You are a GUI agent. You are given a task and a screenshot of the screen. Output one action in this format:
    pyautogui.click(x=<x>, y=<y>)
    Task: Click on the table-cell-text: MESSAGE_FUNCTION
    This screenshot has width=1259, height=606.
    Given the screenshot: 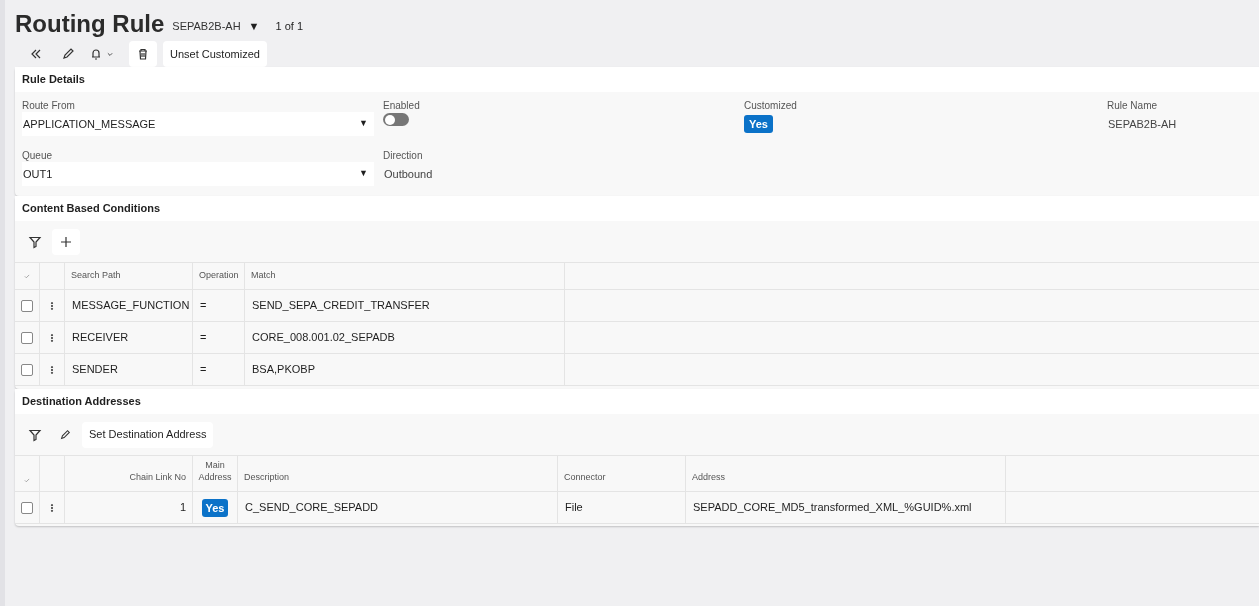 What is the action you would take?
    pyautogui.click(x=131, y=306)
    